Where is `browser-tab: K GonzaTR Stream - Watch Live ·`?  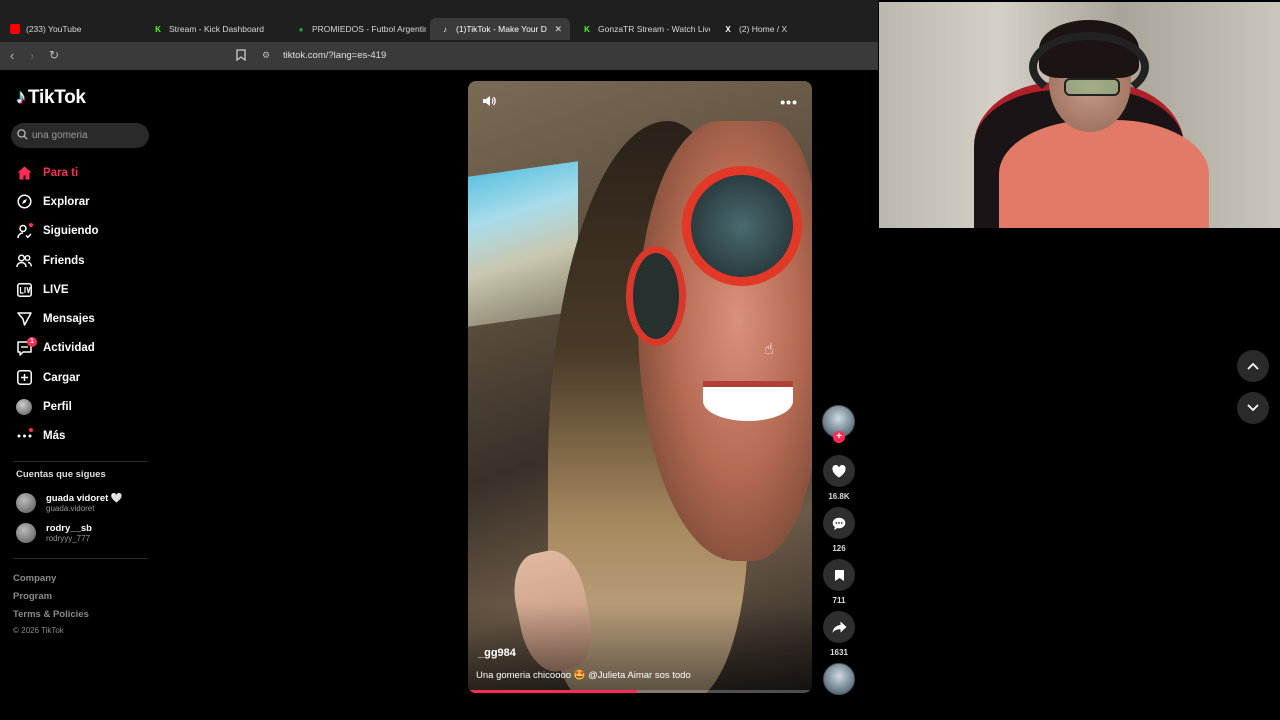 browser-tab: K GonzaTR Stream - Watch Live · is located at coordinates (641, 29).